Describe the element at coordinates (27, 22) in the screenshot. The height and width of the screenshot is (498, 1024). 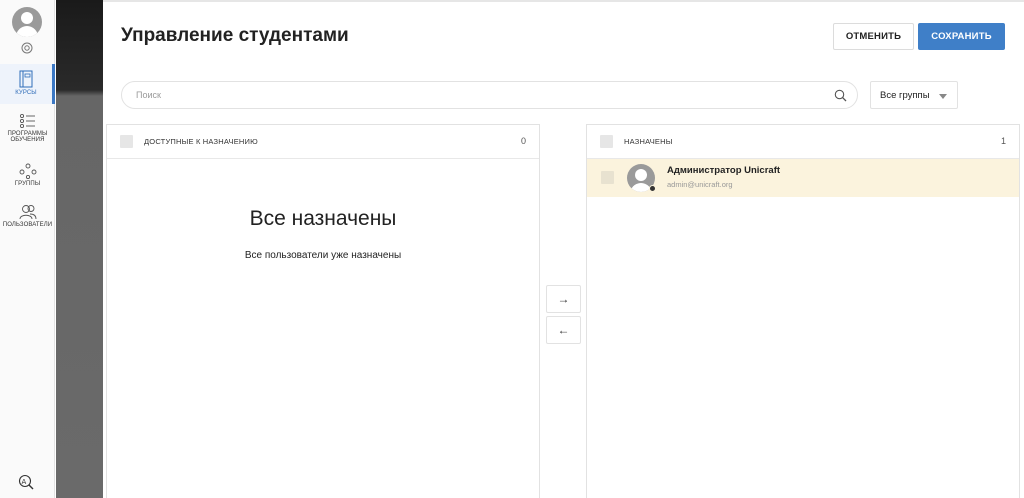
I see `profile-avatar` at that location.